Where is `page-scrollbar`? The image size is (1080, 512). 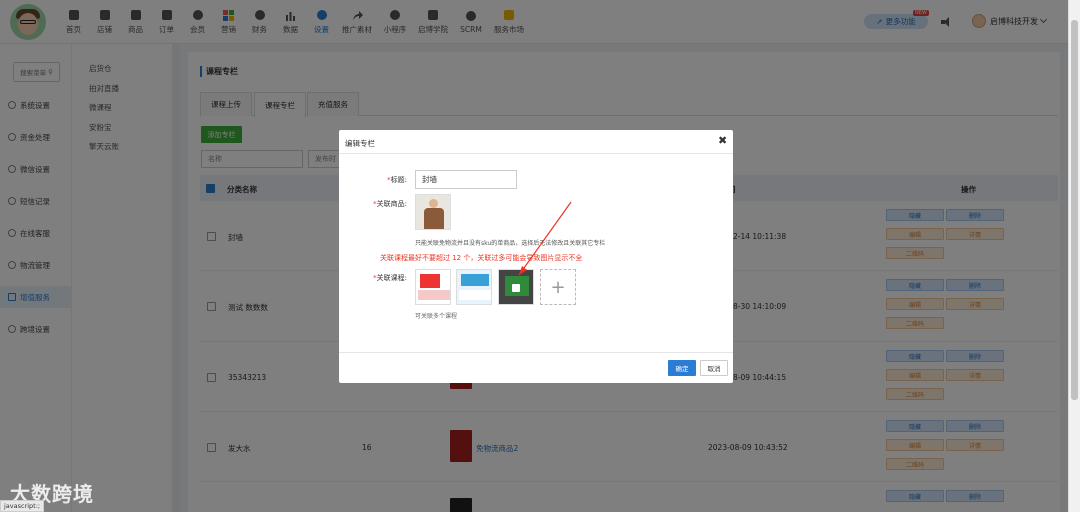 page-scrollbar is located at coordinates (1074, 256).